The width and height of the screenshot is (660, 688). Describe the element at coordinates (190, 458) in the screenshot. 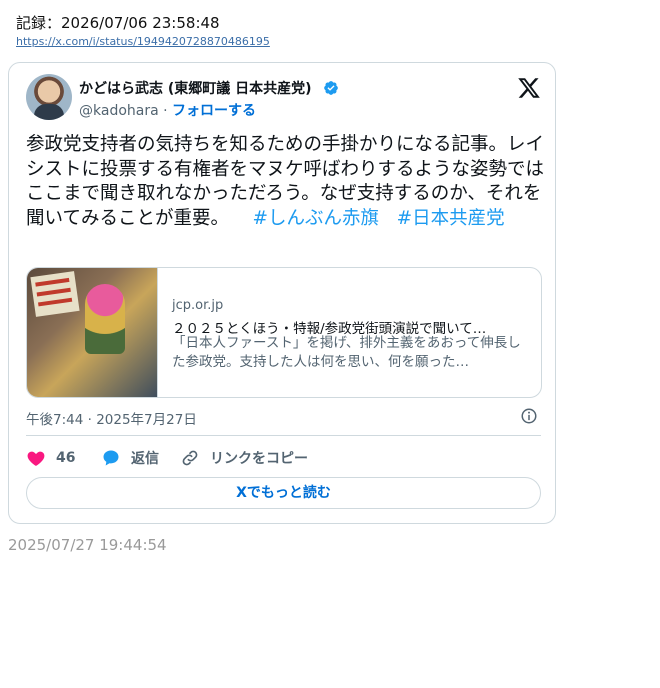

I see `link-icon` at that location.